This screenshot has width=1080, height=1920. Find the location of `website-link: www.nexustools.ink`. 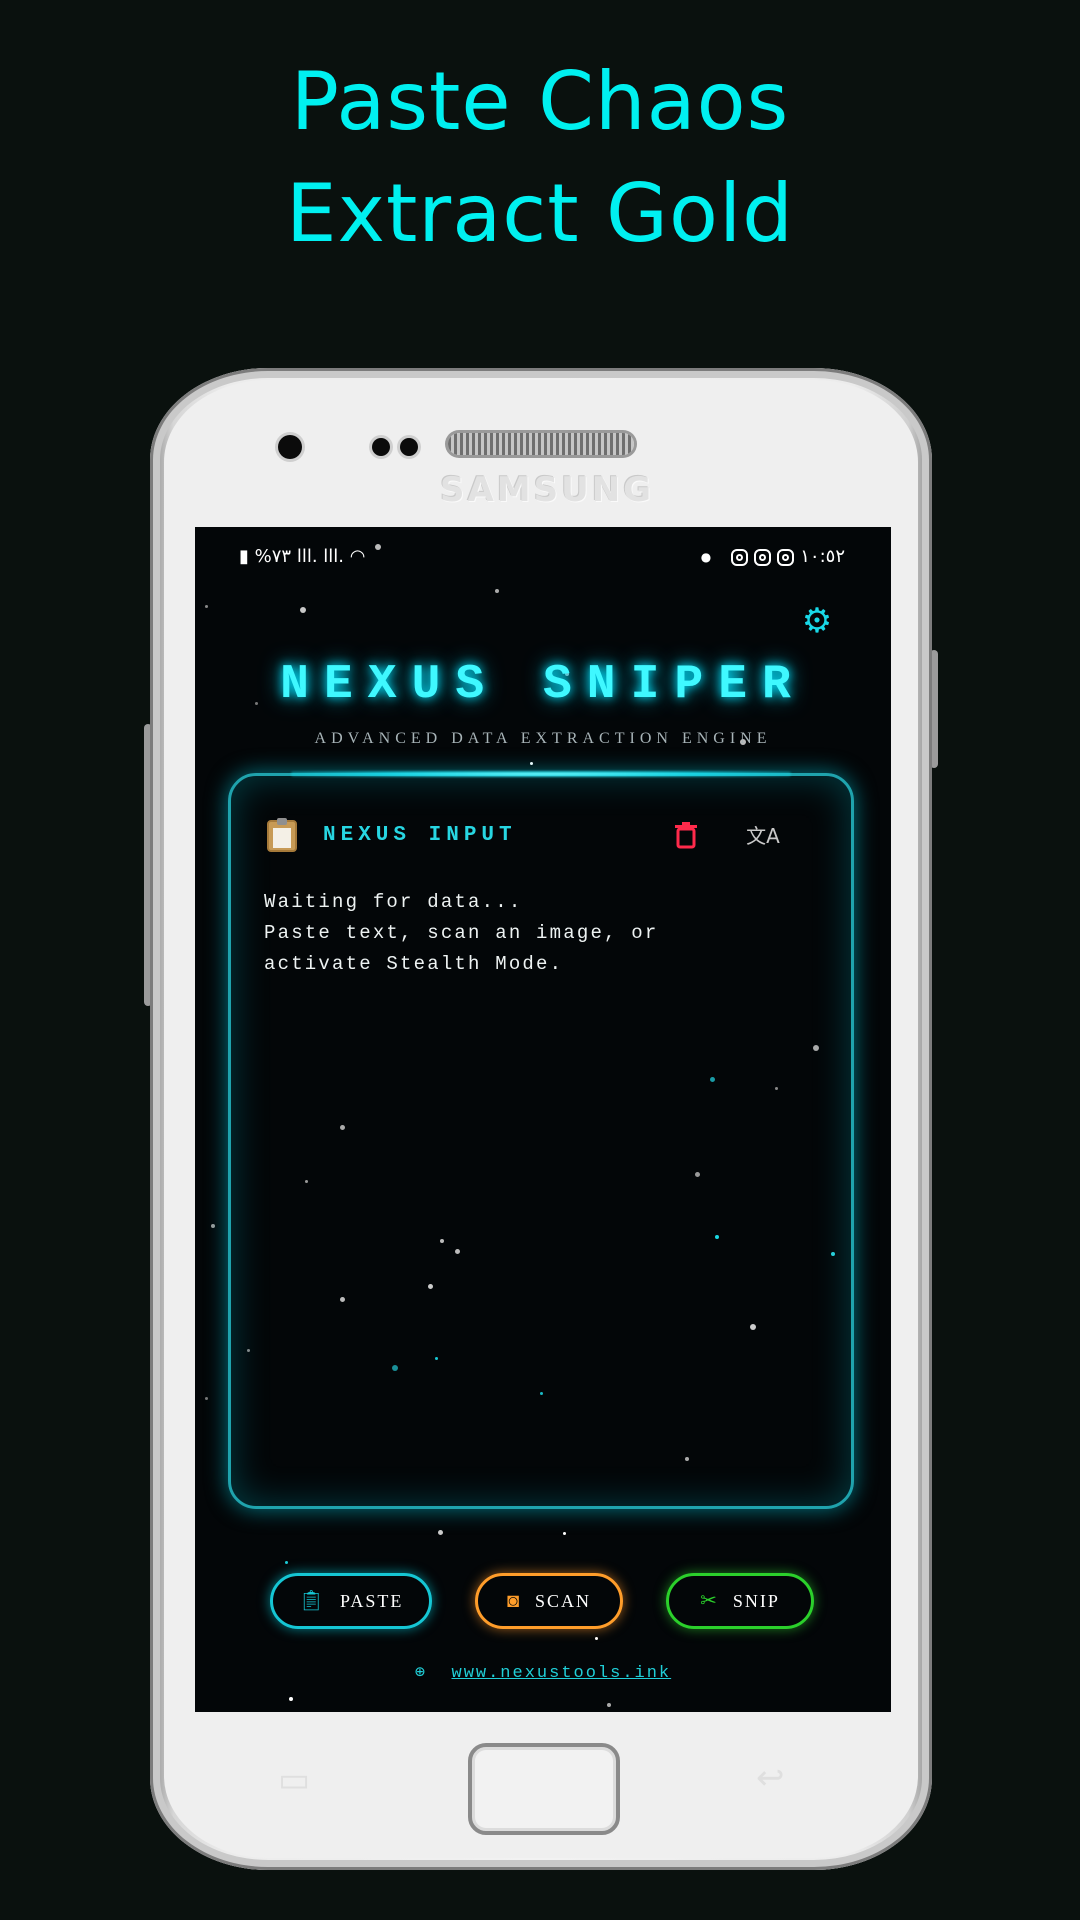

website-link: www.nexustools.ink is located at coordinates (562, 1673).